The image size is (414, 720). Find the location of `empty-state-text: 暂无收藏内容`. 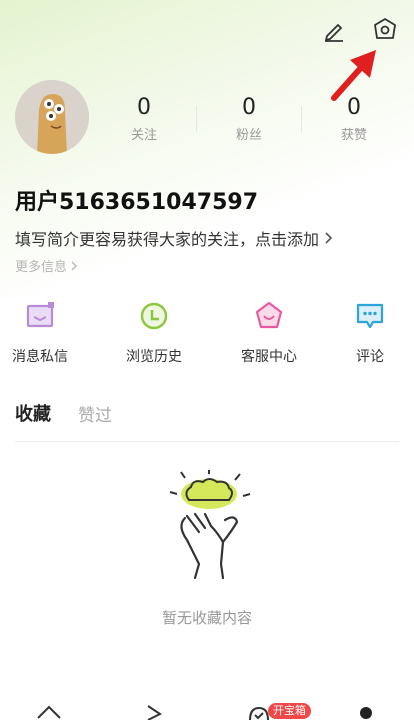

empty-state-text: 暂无收藏内容 is located at coordinates (206, 618).